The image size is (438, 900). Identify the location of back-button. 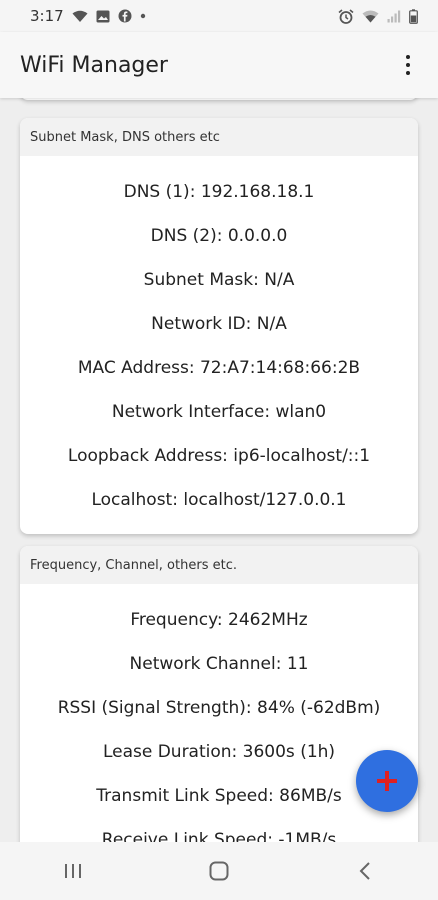
(365, 871).